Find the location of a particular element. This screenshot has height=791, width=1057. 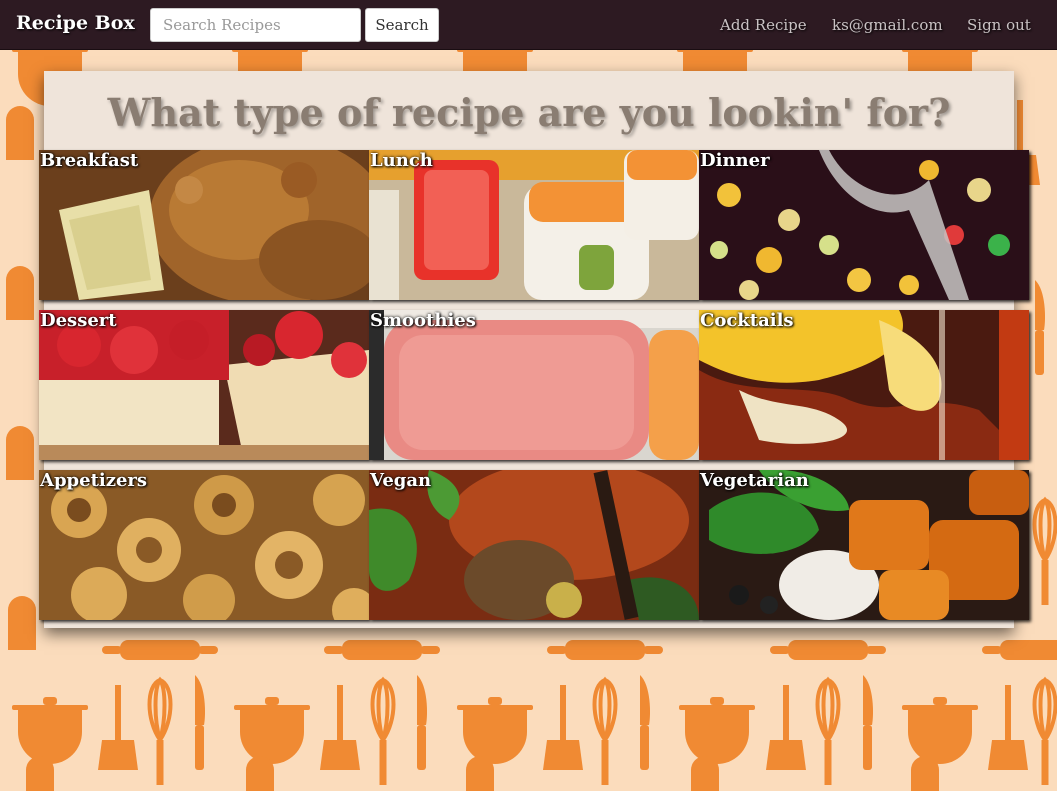

user-email-link: ks@gmail.com is located at coordinates (887, 25).